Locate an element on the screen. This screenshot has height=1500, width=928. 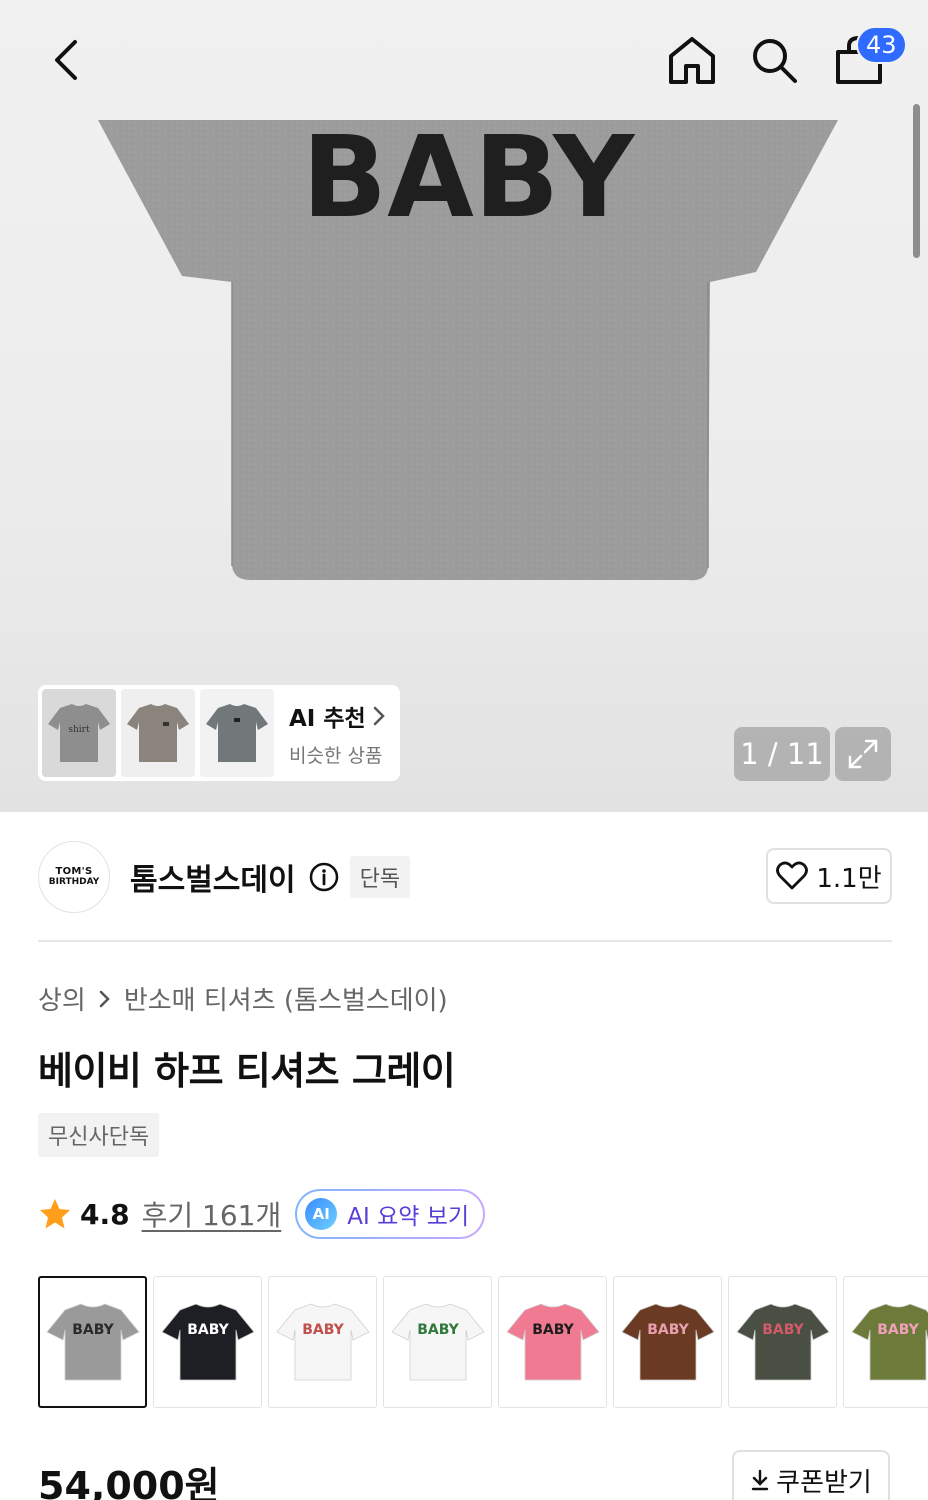
expand-image-button is located at coordinates (863, 754).